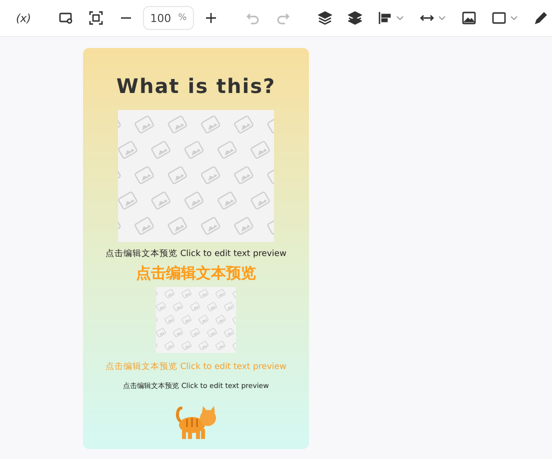 This screenshot has height=459, width=552. What do you see at coordinates (499, 18) in the screenshot?
I see `rectangle-icon` at bounding box center [499, 18].